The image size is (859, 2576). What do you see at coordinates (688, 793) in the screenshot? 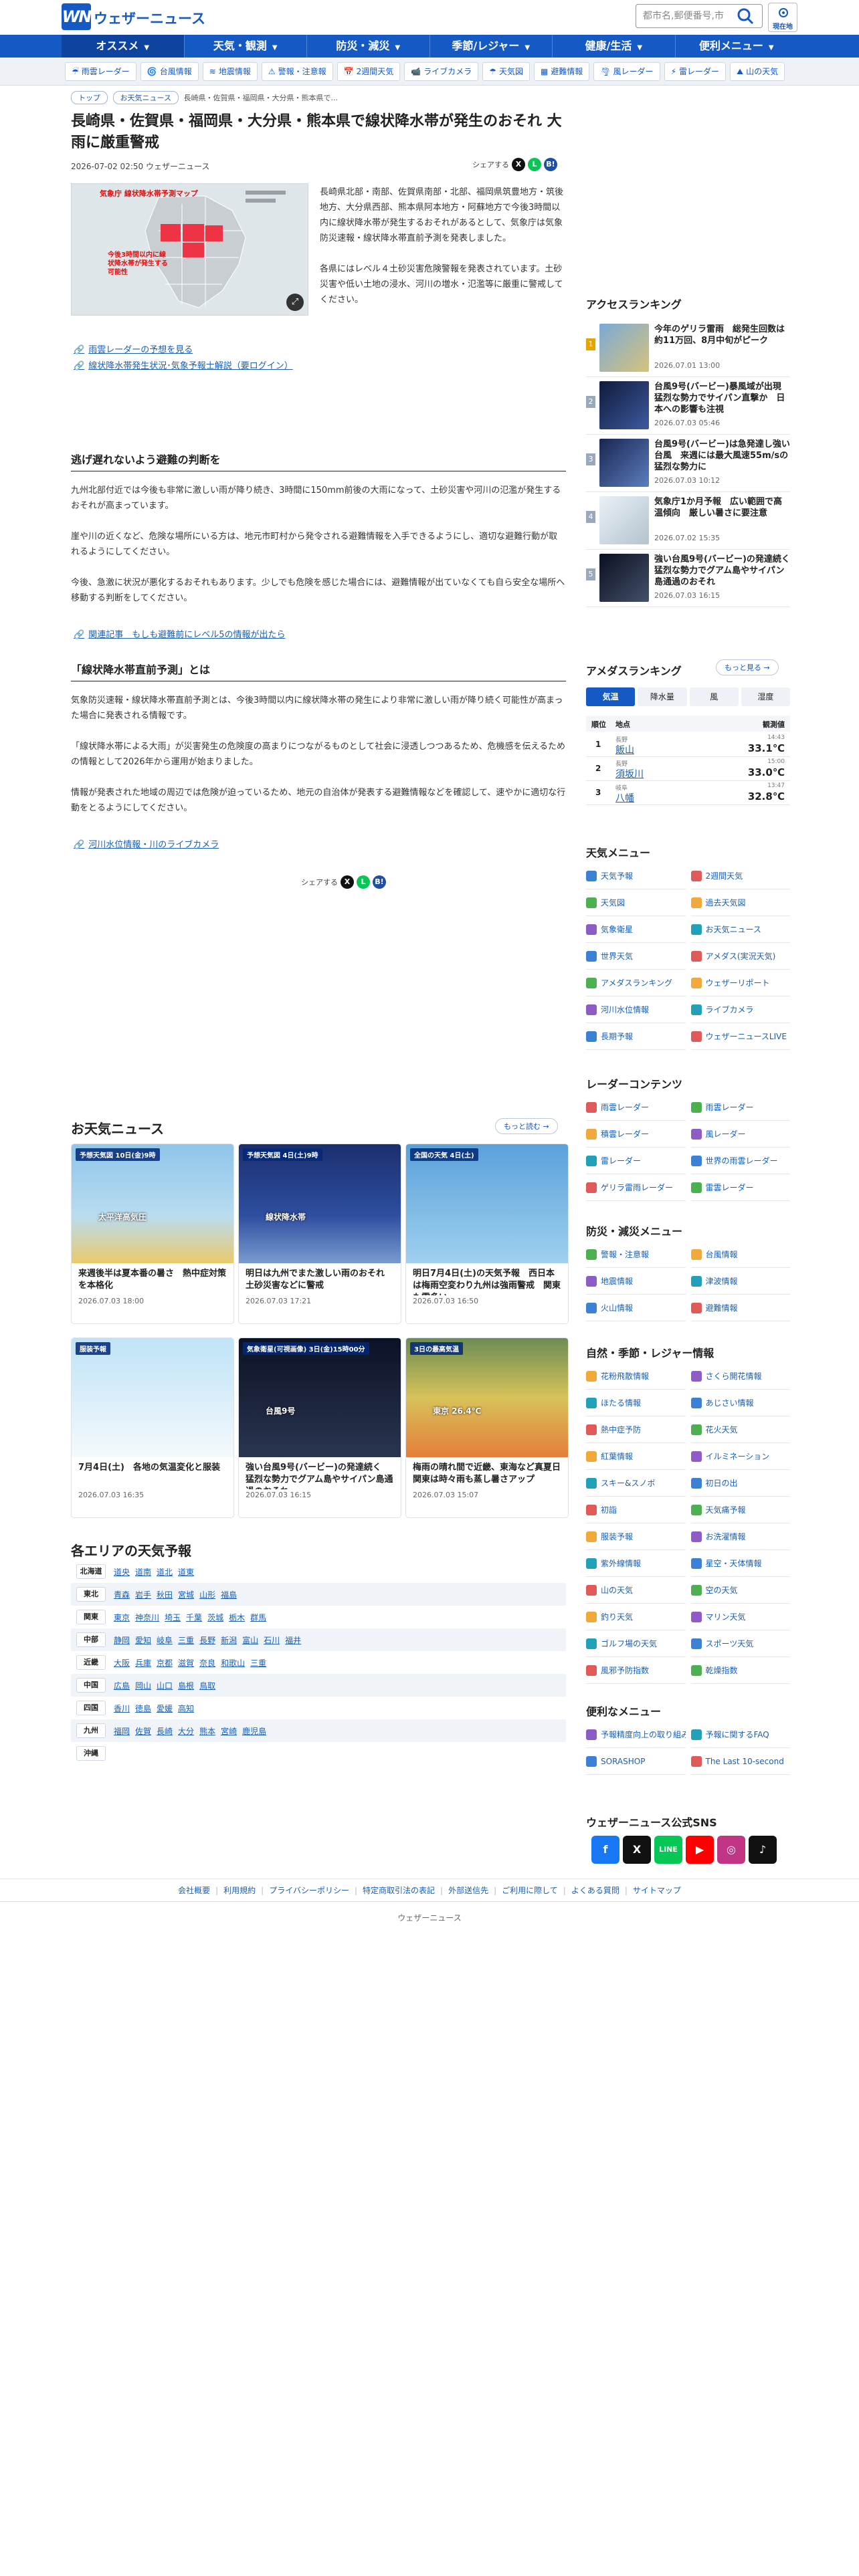
I see `amedas-row: 3 岐阜 八幡 13:47 32.8℃` at bounding box center [688, 793].